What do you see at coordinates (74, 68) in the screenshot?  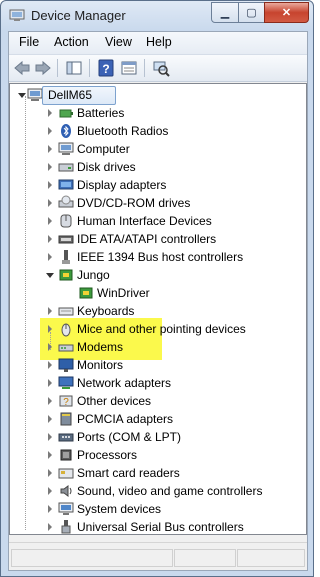 I see `show-hide-console-tree-icon` at bounding box center [74, 68].